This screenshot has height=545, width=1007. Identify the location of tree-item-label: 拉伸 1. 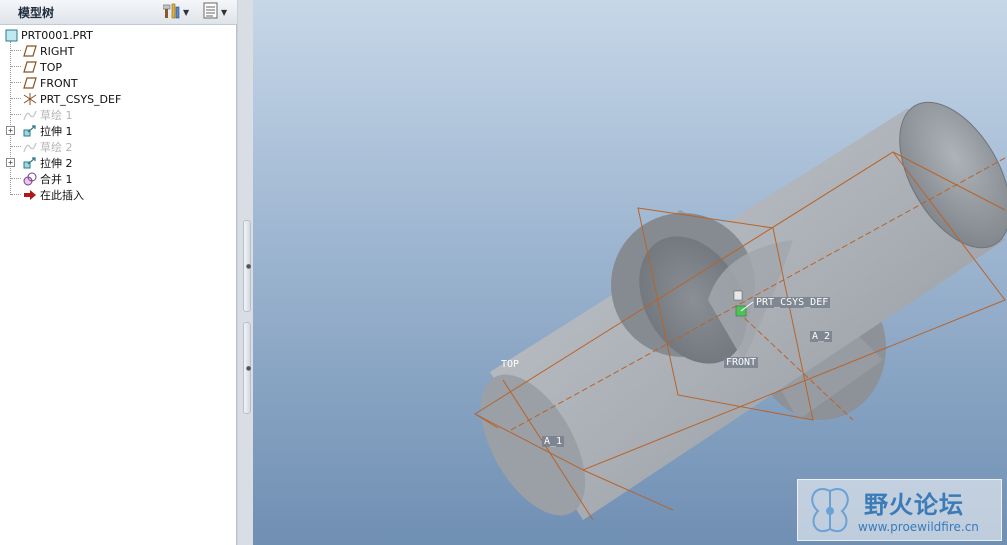
(56, 131).